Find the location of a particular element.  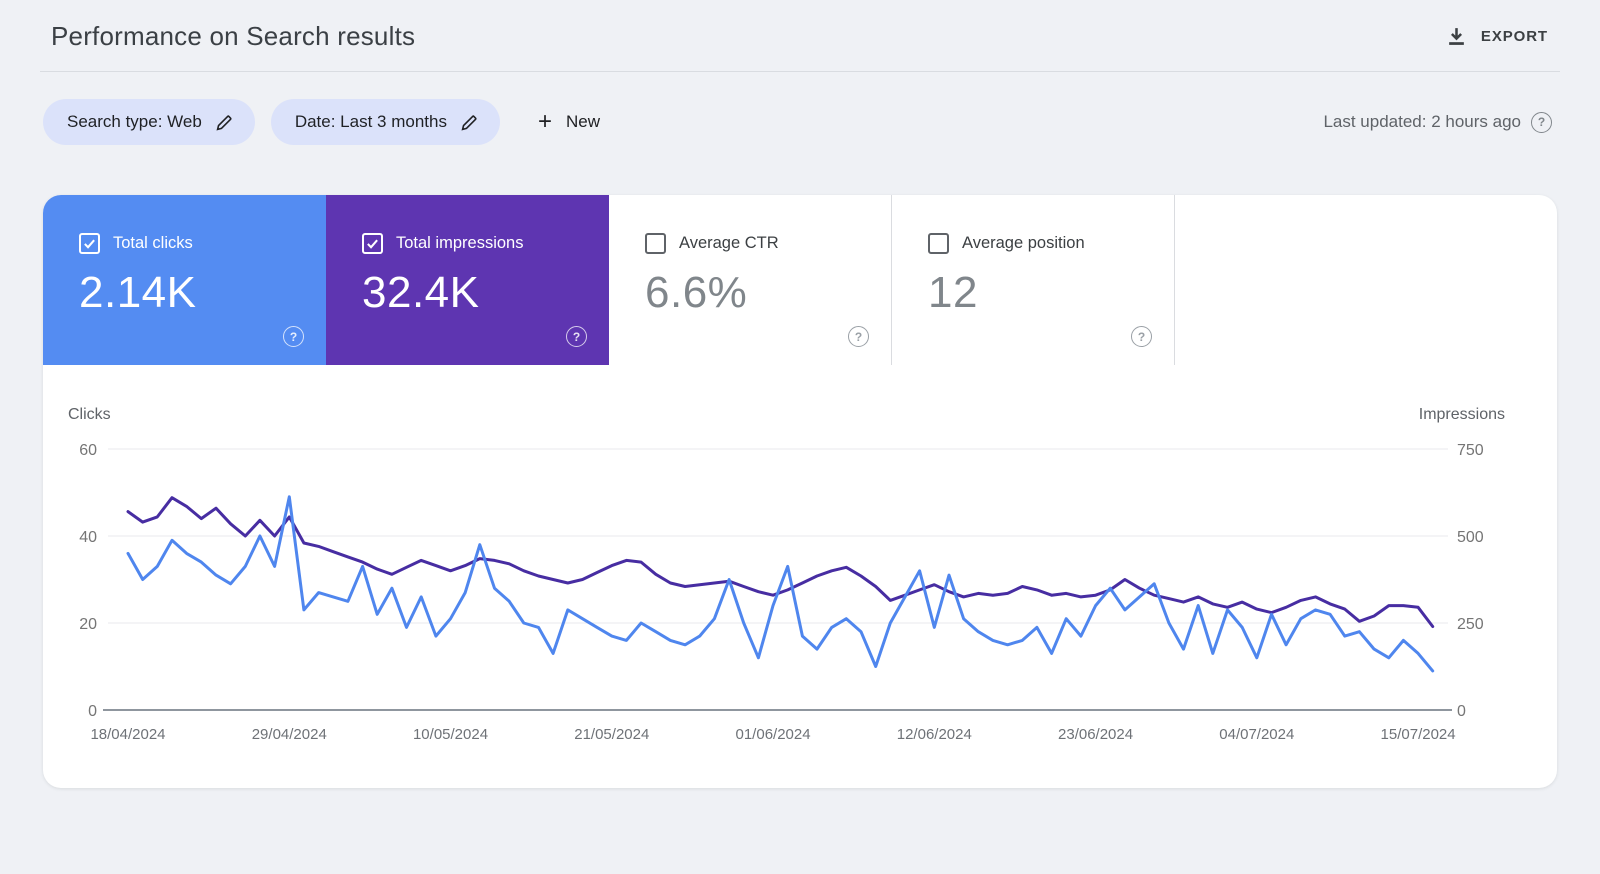

svg-text: 04/07/2024 is located at coordinates (1256, 734).